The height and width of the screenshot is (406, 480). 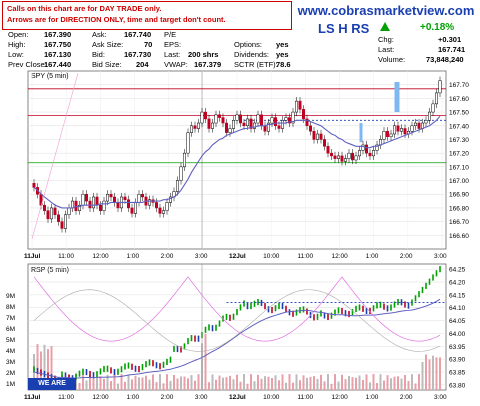 I want to click on bid-value: 167.730, so click(x=138, y=54).